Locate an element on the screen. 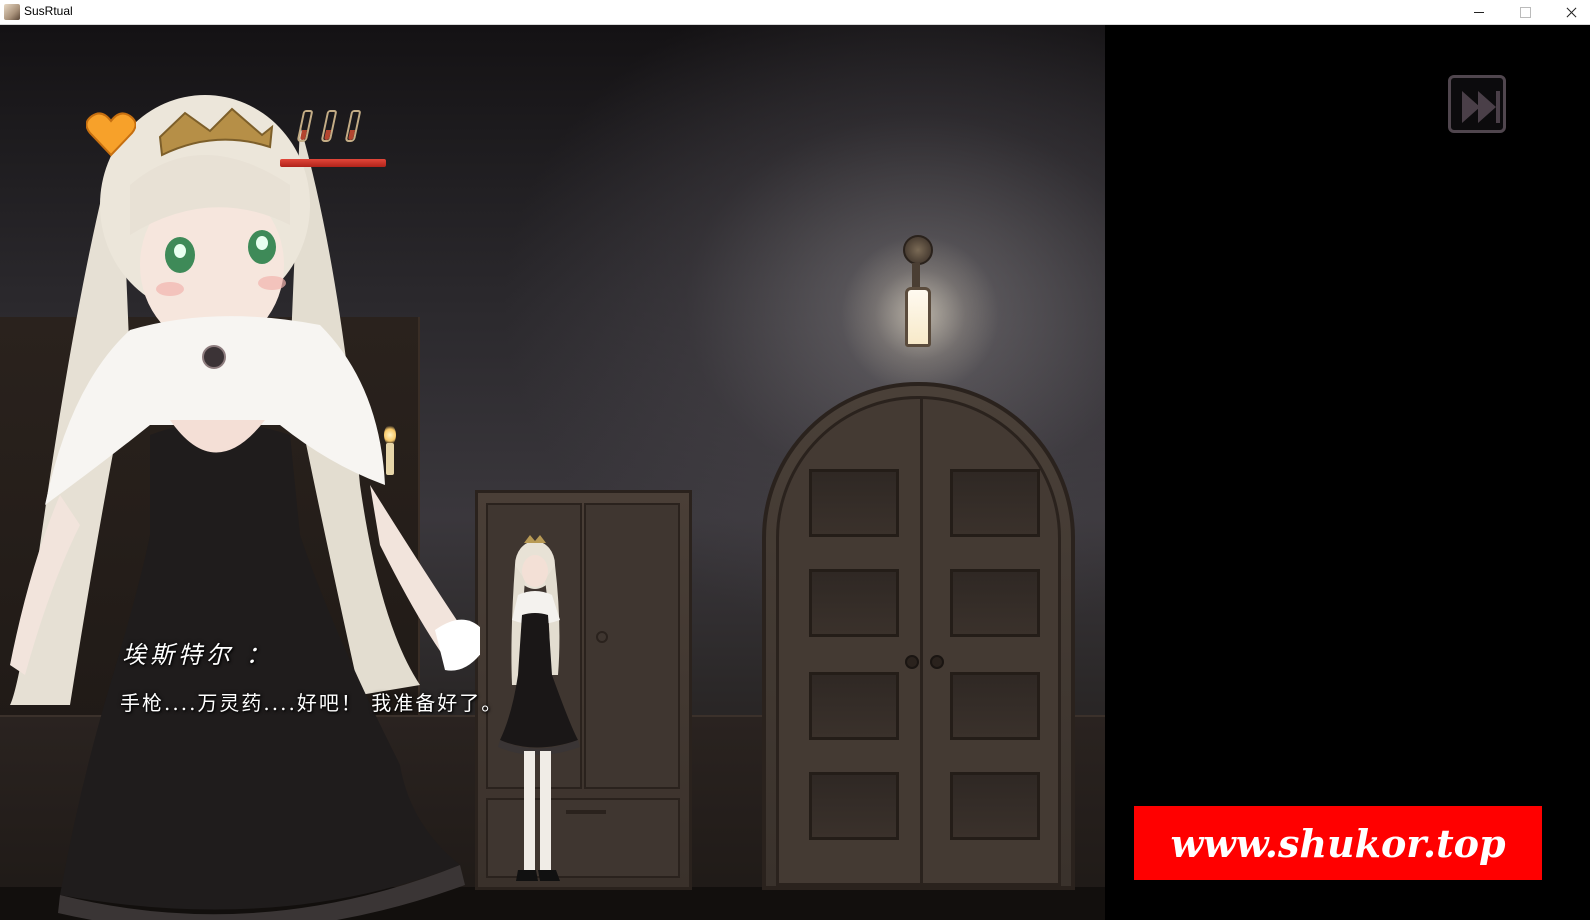 The width and height of the screenshot is (1590, 920). close-button is located at coordinates (1569, 12).